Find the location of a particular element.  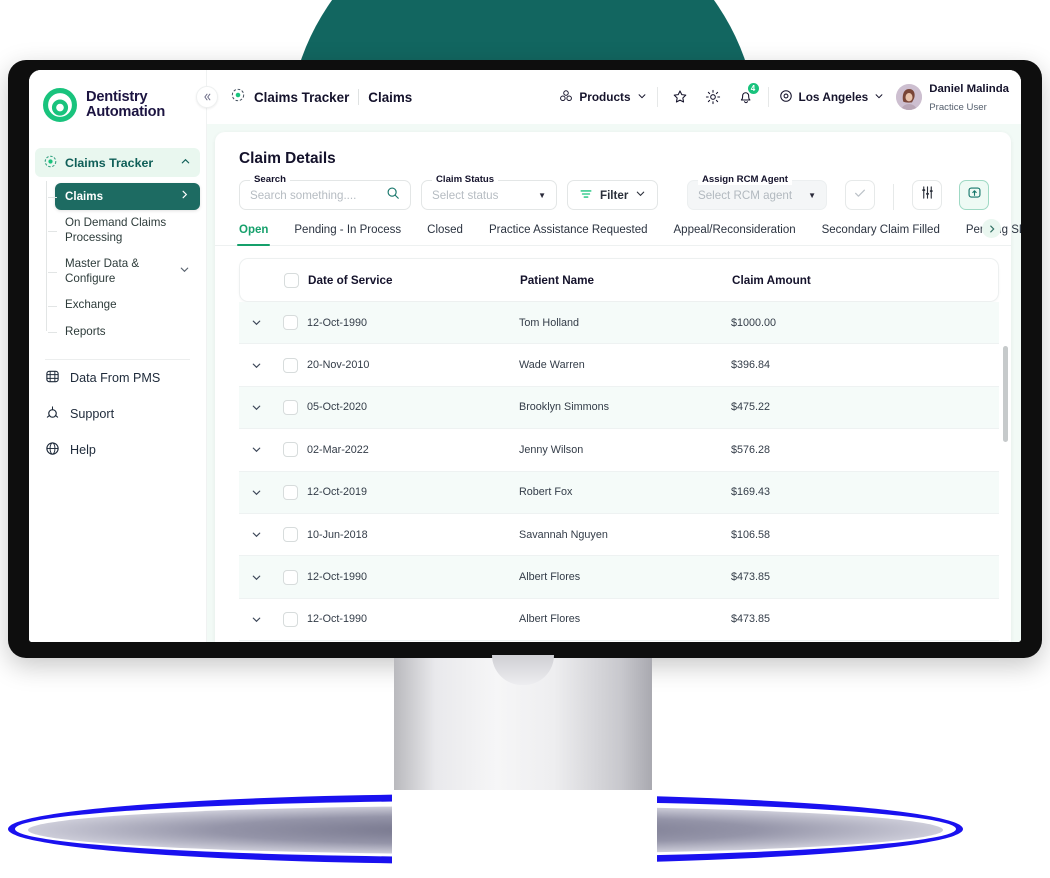

sidebar-item-reports: Reports is located at coordinates (124, 332).